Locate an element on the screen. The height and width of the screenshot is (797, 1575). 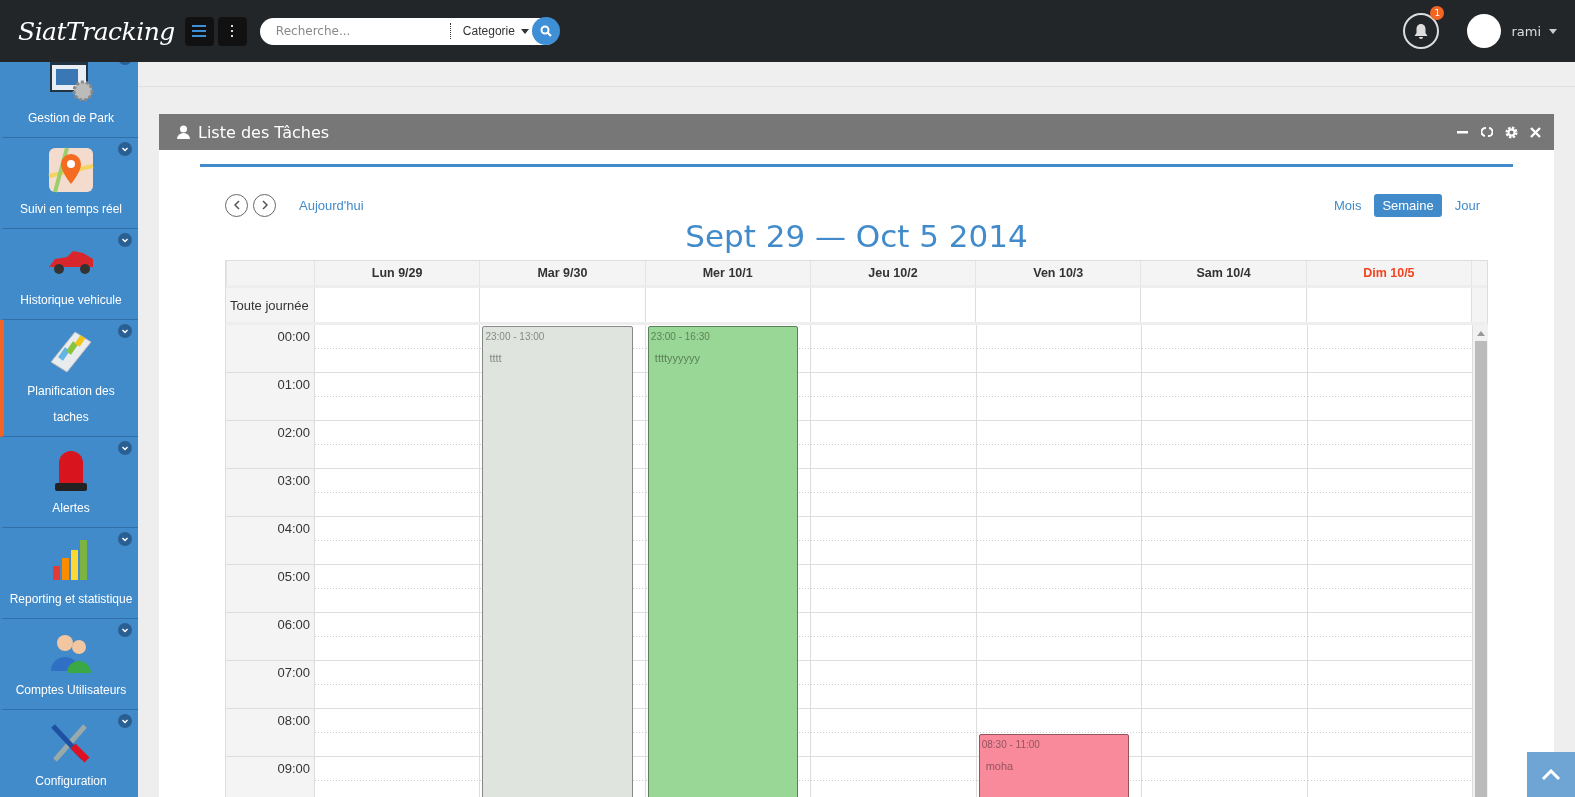
sidebar-label: Alertes is located at coordinates (71, 508).